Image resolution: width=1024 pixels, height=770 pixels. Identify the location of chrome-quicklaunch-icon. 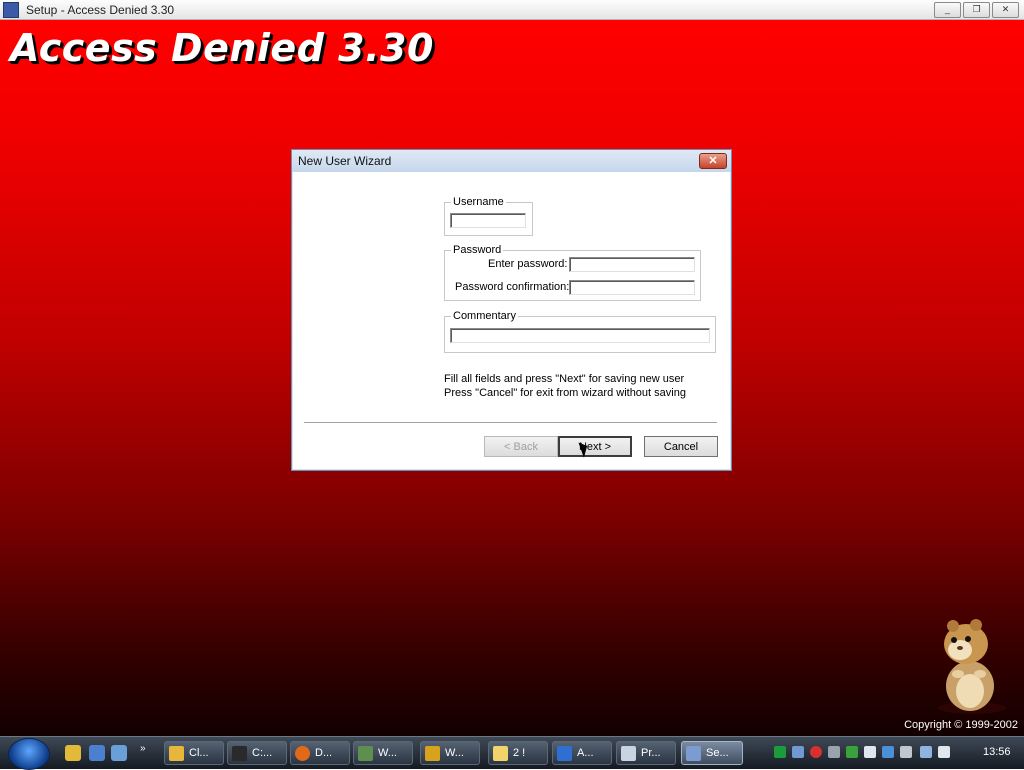
(73, 753).